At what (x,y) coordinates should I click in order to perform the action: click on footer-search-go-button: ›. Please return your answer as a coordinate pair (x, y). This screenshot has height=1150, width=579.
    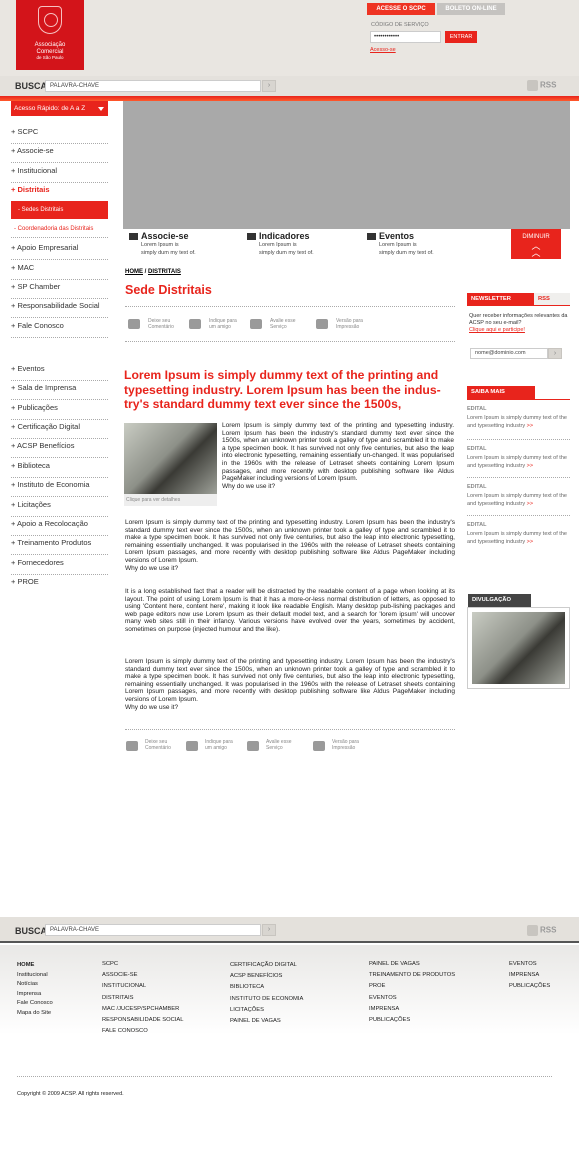
    Looking at the image, I should click on (269, 930).